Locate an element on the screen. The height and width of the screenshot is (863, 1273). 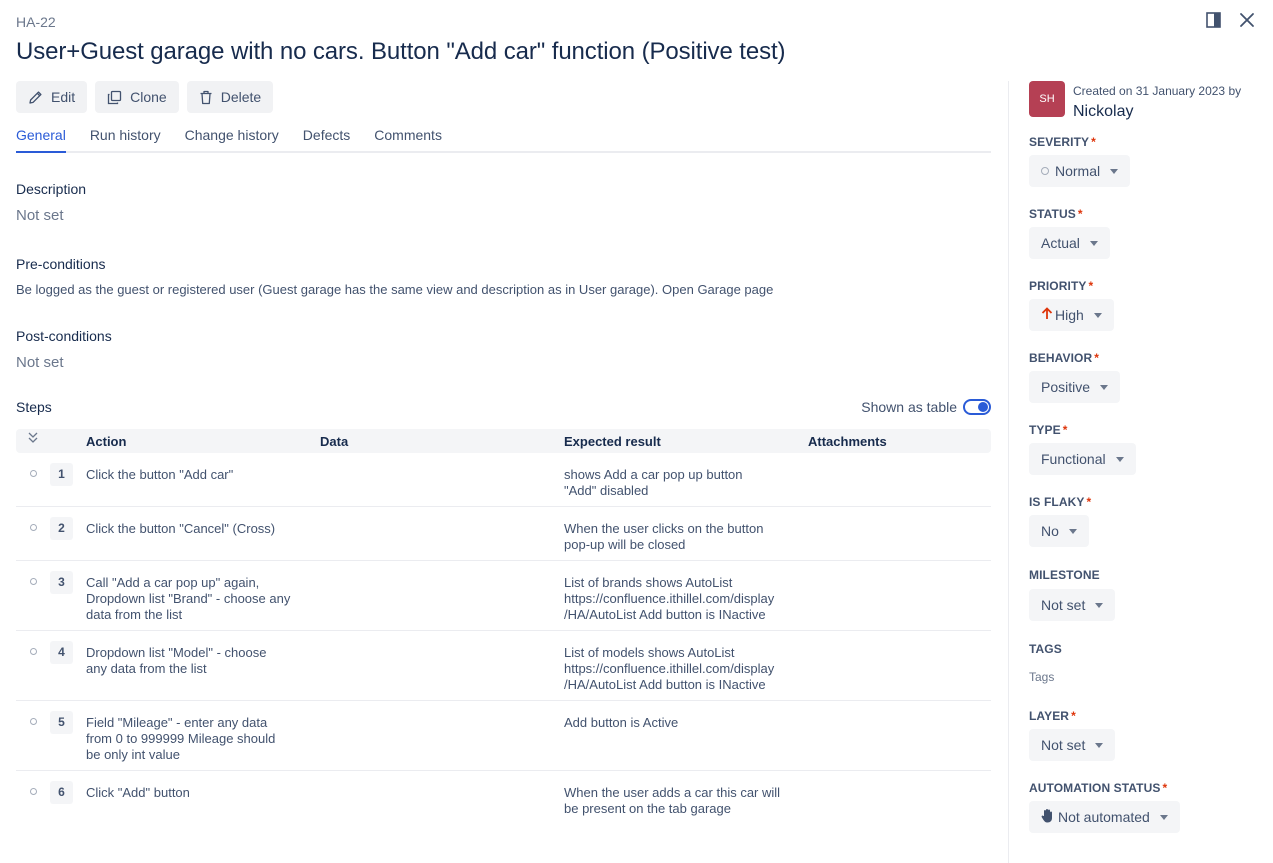
automation-status-value: Not automated is located at coordinates (1104, 817).